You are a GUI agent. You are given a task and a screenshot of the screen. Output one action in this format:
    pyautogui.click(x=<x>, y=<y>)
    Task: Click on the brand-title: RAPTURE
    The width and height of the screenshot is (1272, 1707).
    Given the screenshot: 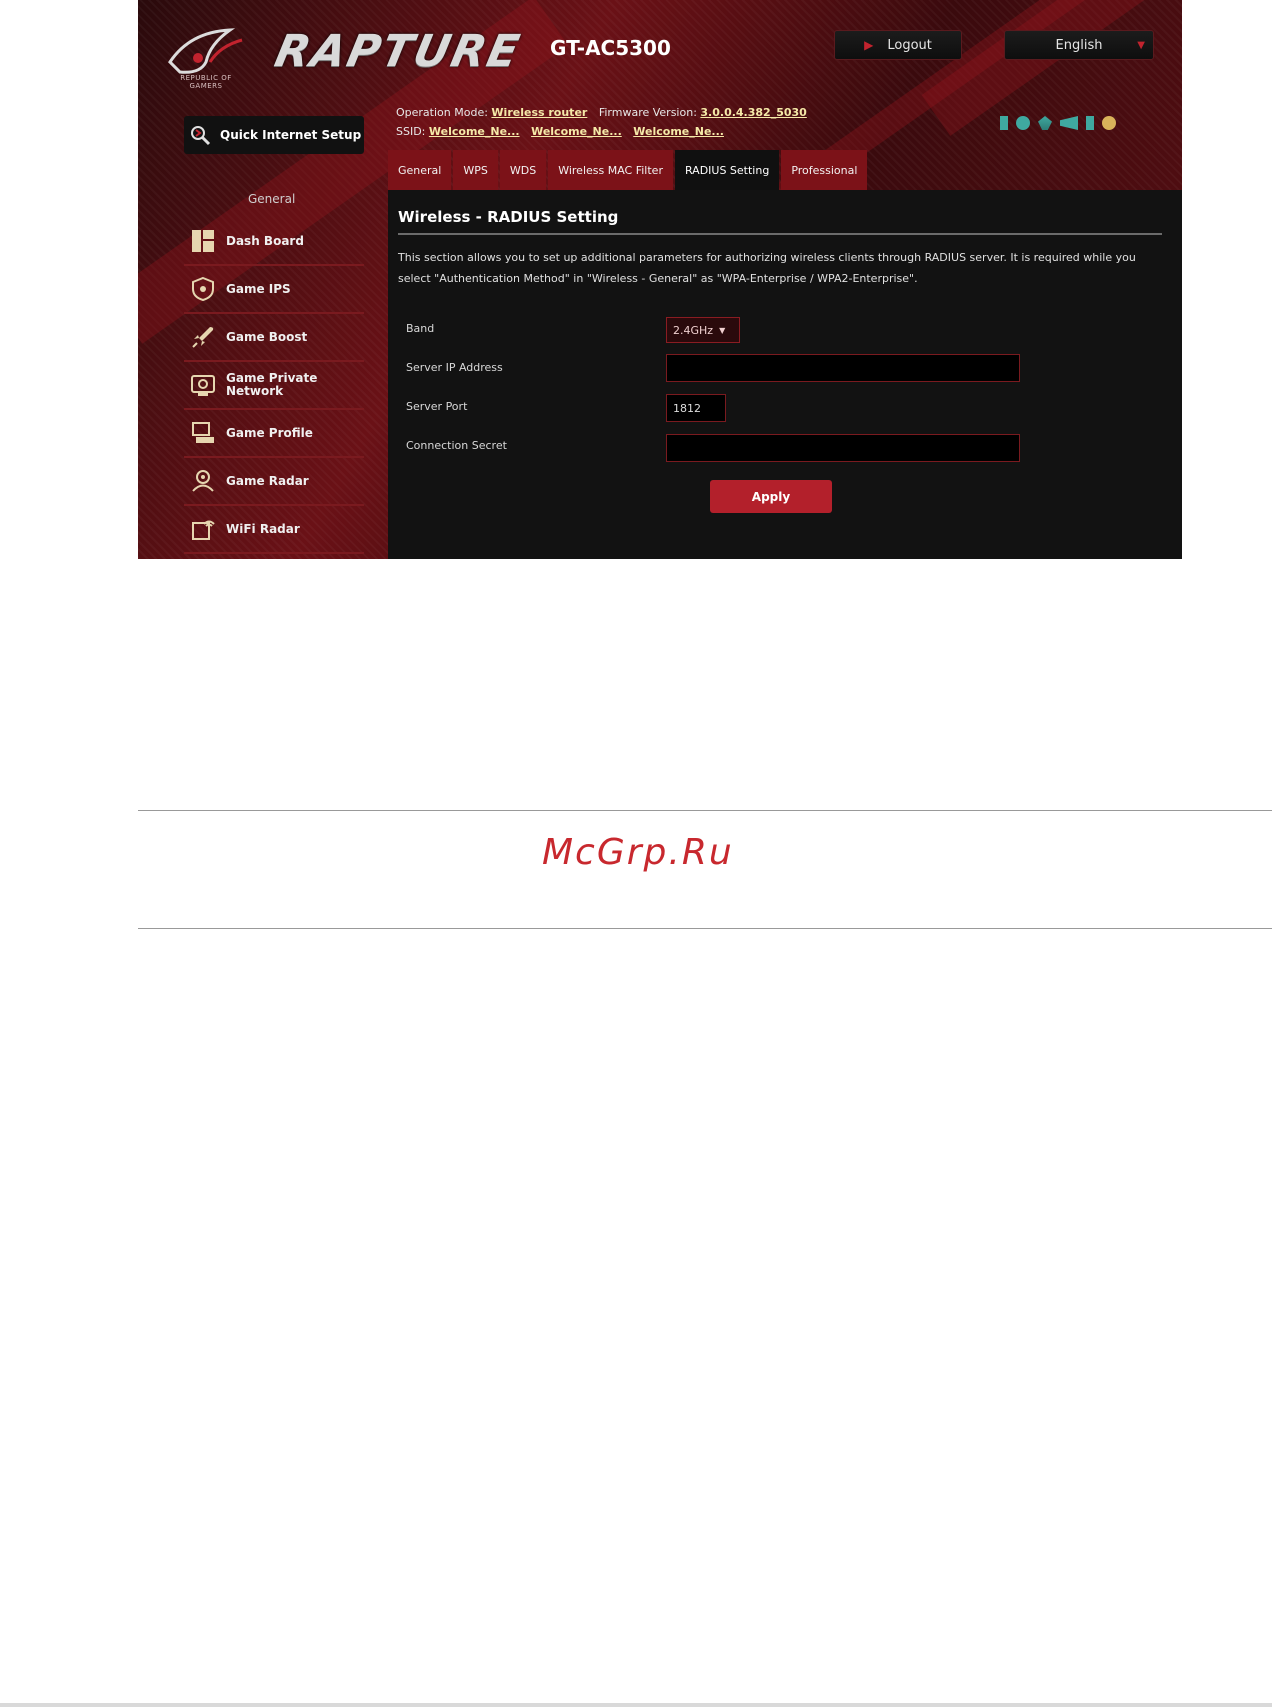 What is the action you would take?
    pyautogui.click(x=398, y=51)
    